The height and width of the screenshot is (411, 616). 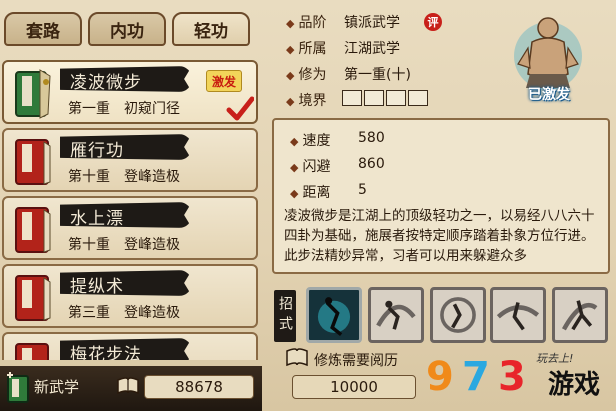 I want to click on description-text-cut: 此步法精妙异常，习者可以用来躲避众多, so click(x=405, y=256).